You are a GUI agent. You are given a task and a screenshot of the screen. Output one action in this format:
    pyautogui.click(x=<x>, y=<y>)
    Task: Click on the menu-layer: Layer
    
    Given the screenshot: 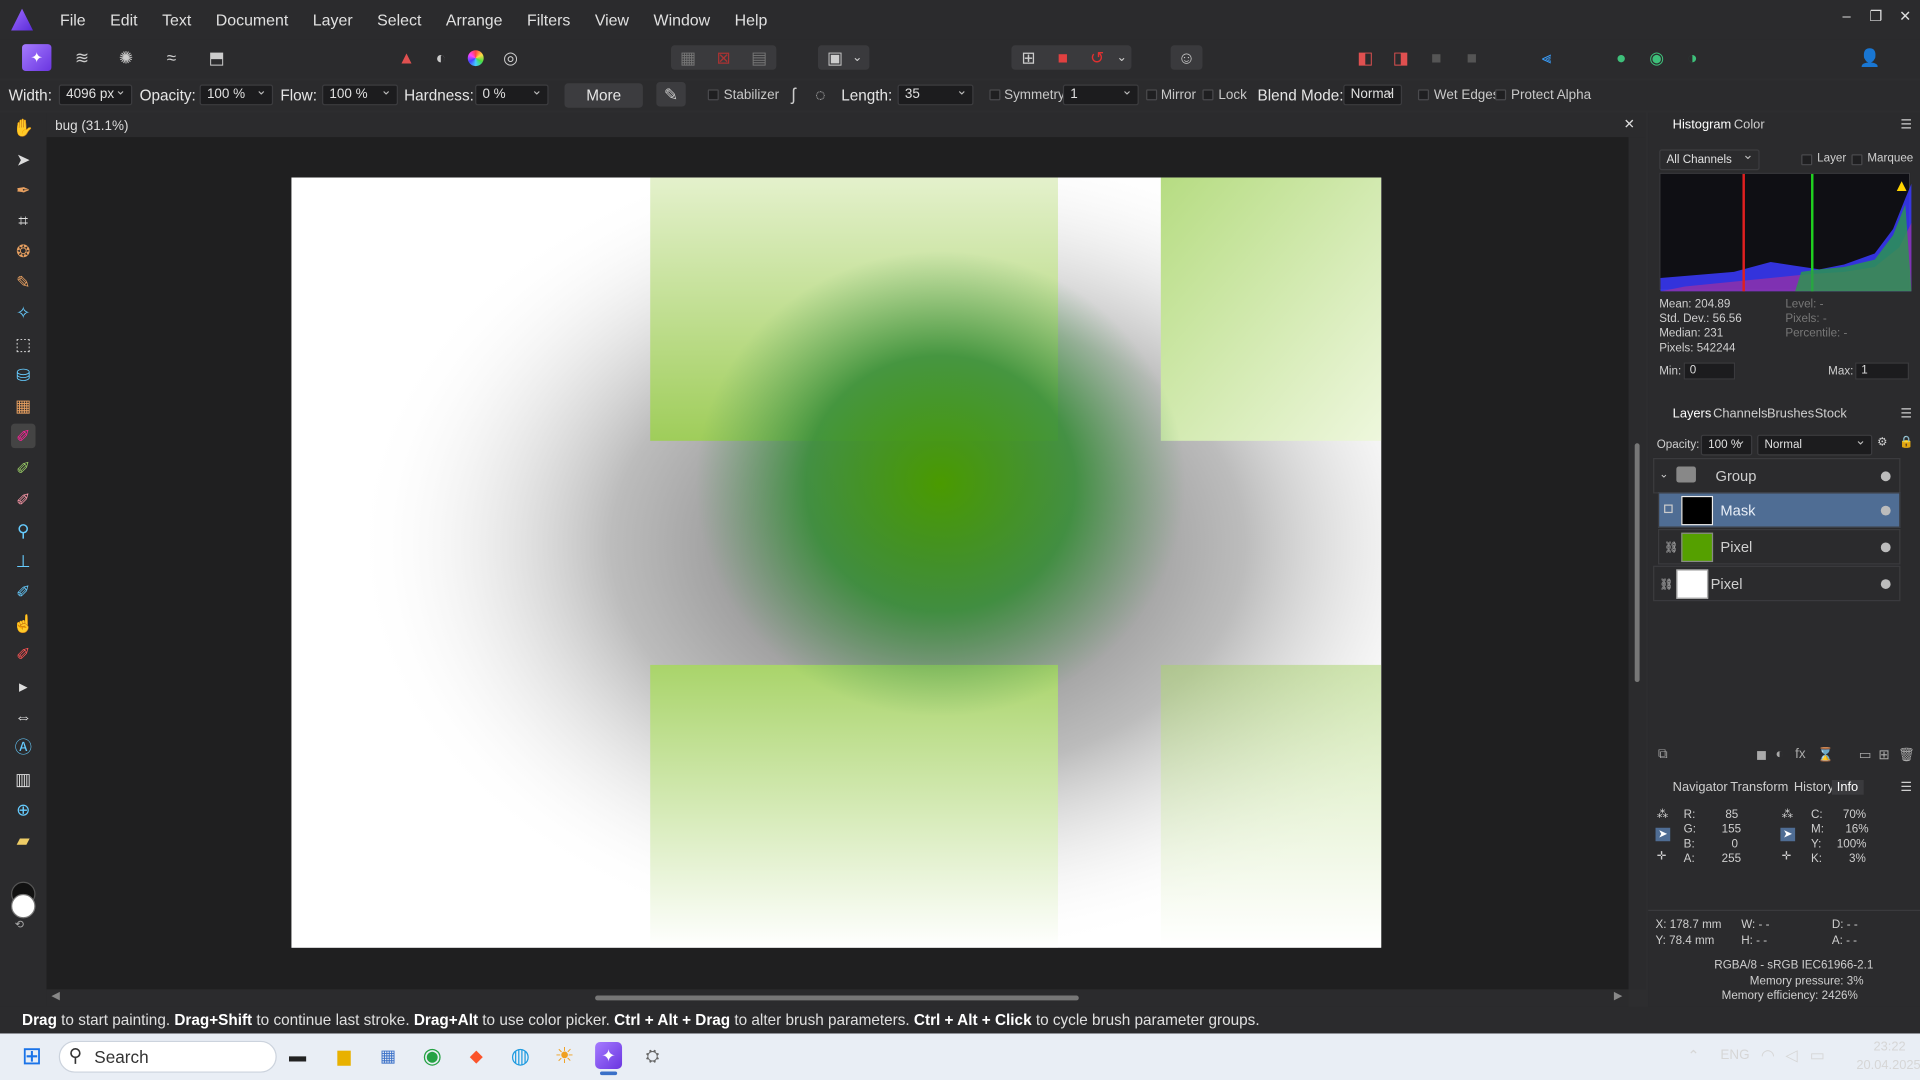 What is the action you would take?
    pyautogui.click(x=333, y=19)
    